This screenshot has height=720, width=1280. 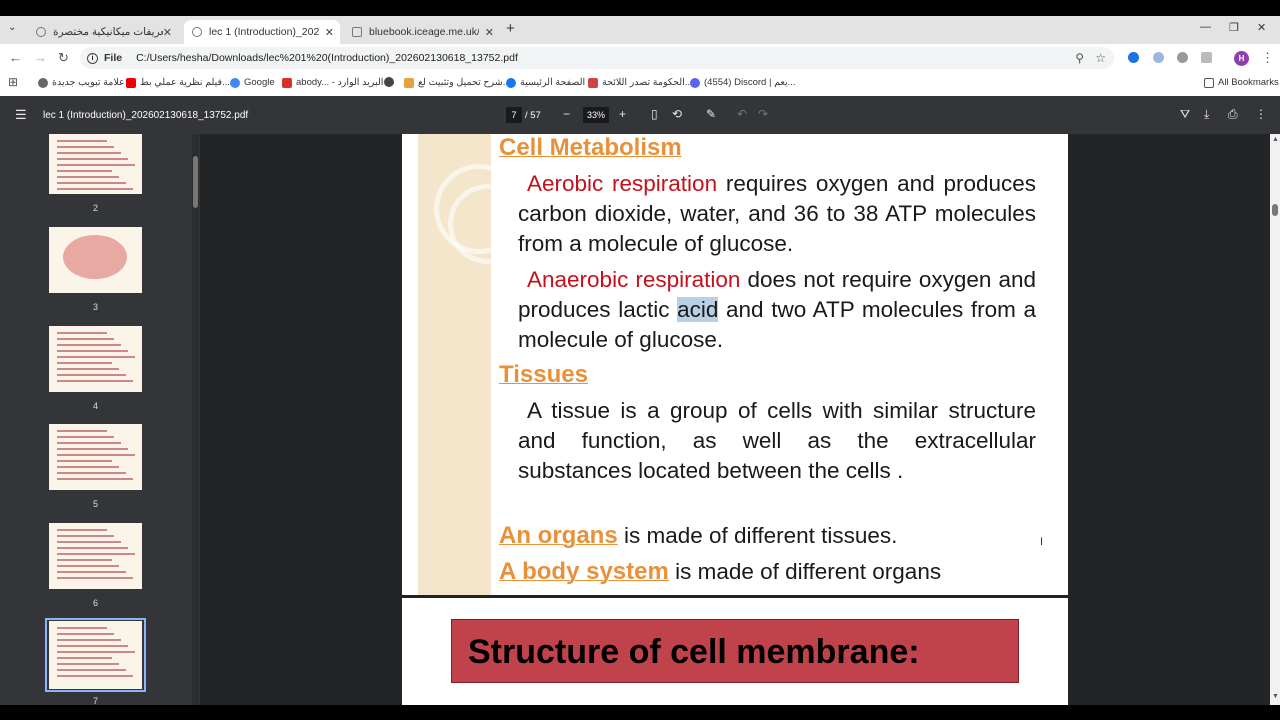 What do you see at coordinates (640, 8) in the screenshot?
I see `top-black-bar` at bounding box center [640, 8].